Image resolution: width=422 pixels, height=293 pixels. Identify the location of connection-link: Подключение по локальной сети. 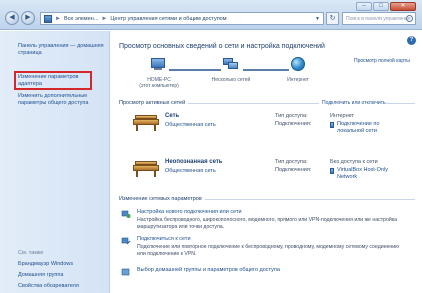
(367, 127).